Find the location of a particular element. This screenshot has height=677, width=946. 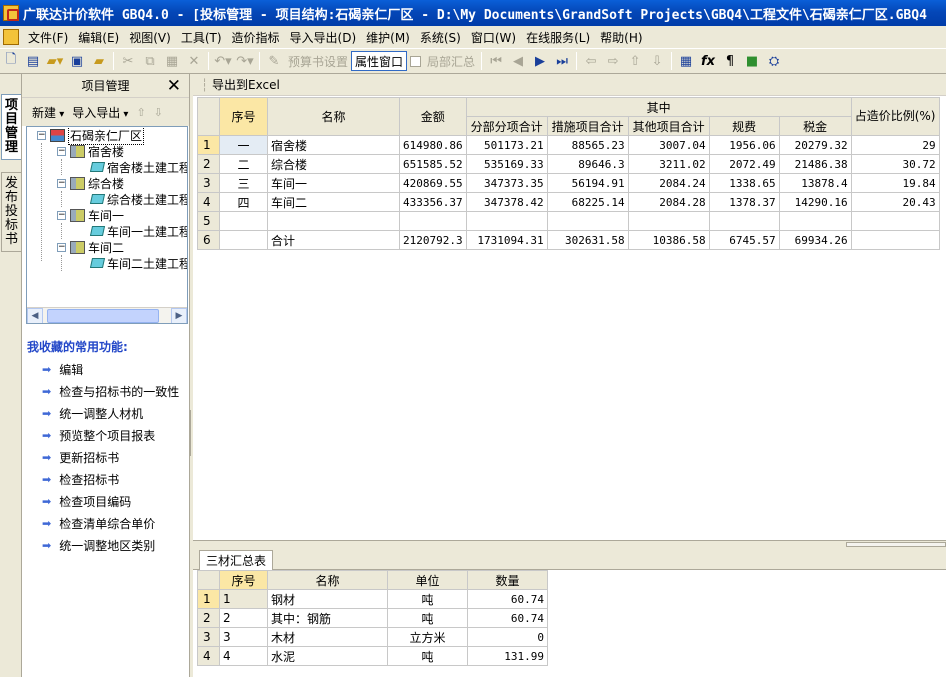

cell-ratio: 20.43 is located at coordinates (895, 202).